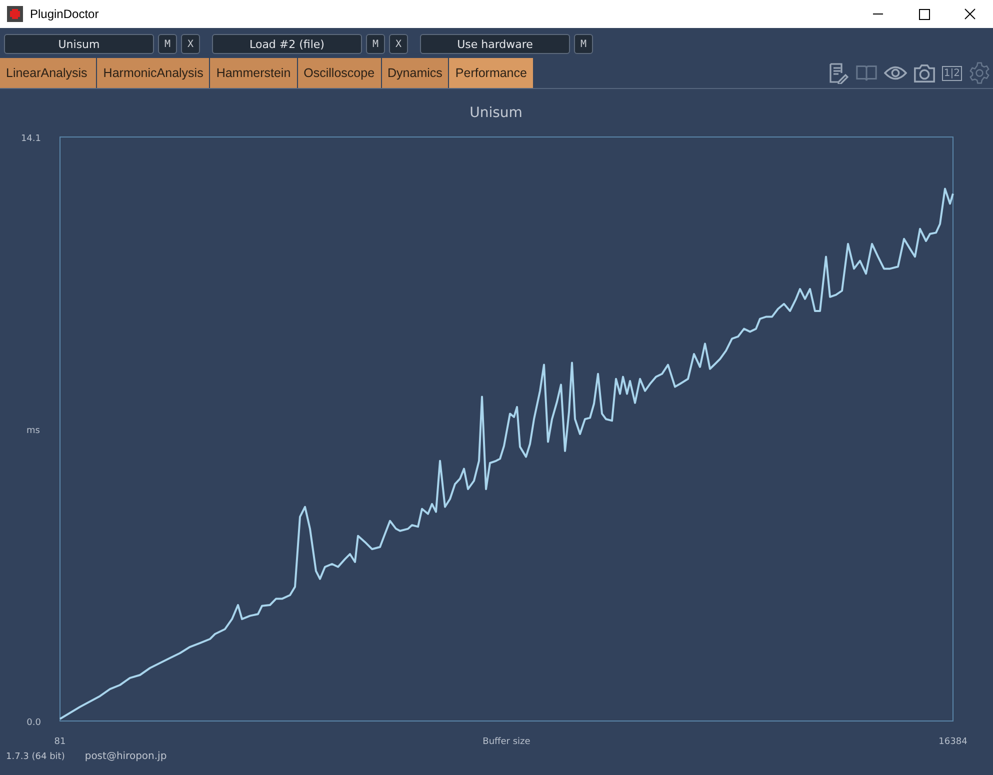  I want to click on tab: HarmonicAnalysis, so click(153, 73).